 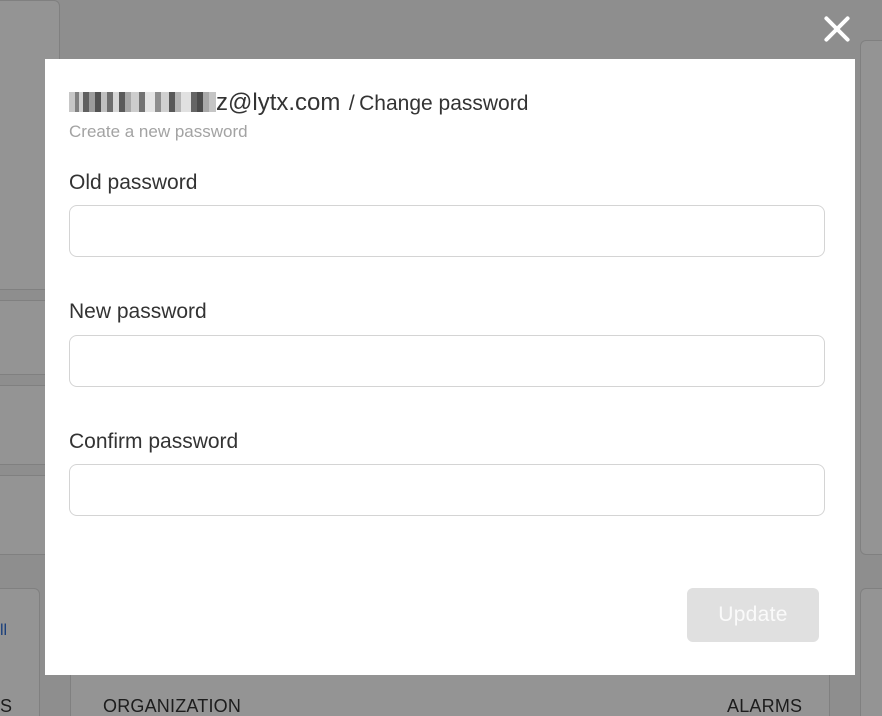 What do you see at coordinates (447, 361) in the screenshot?
I see `new-password-field` at bounding box center [447, 361].